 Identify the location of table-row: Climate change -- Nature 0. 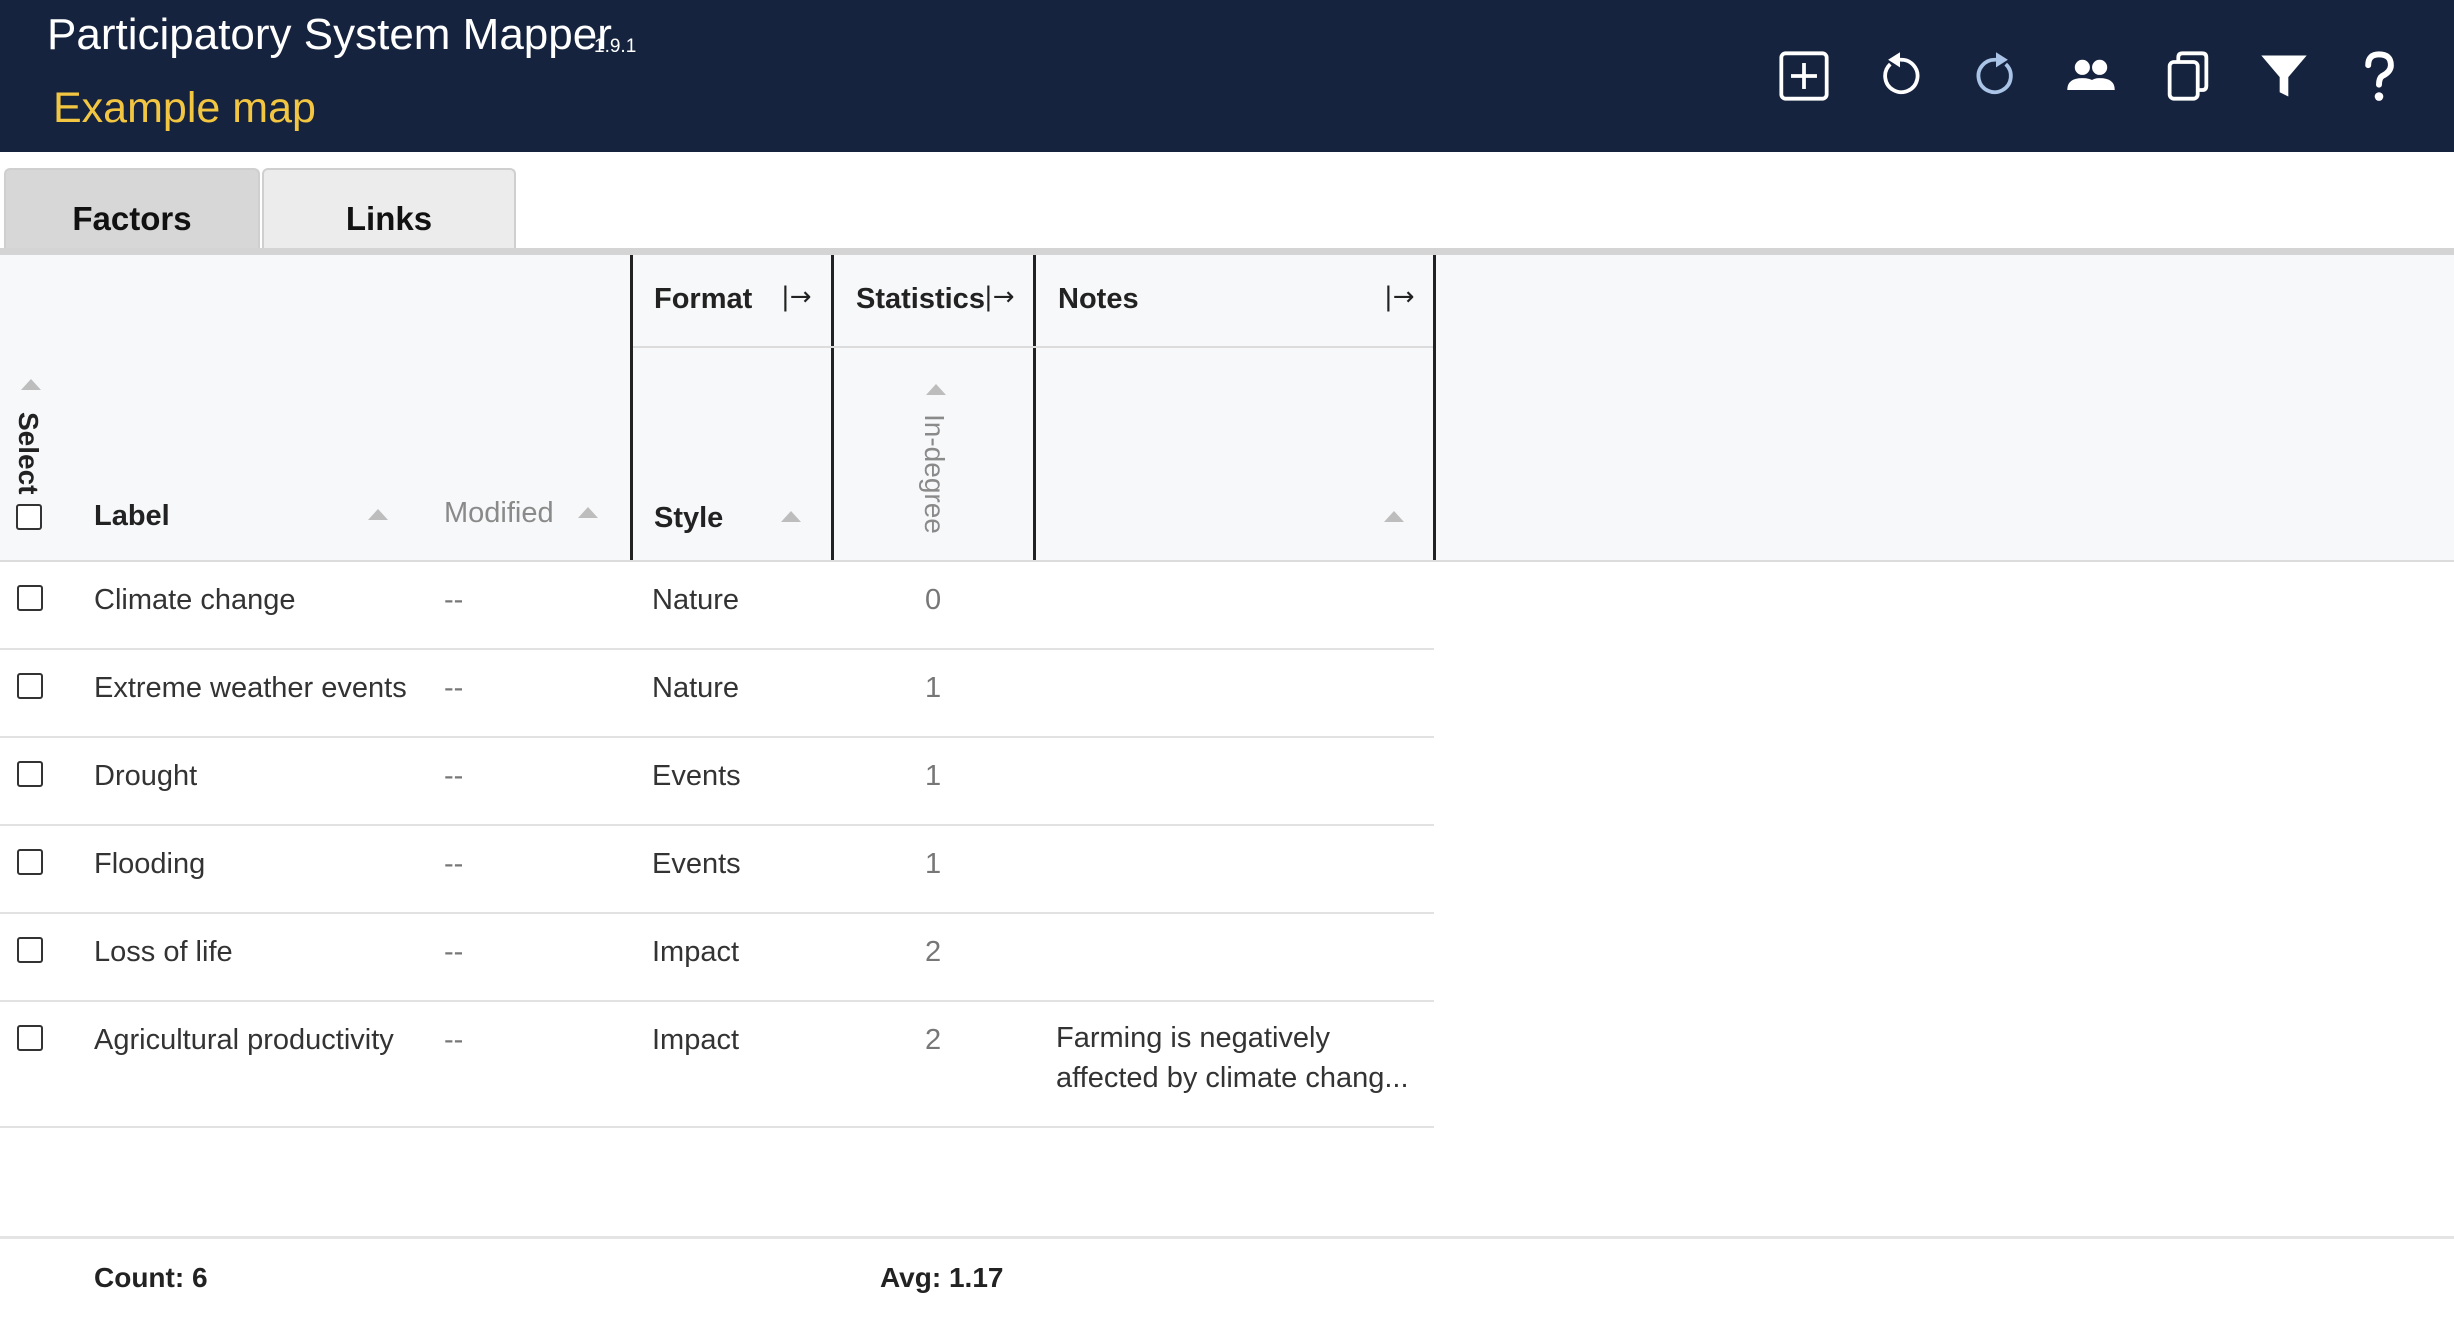
(717, 606).